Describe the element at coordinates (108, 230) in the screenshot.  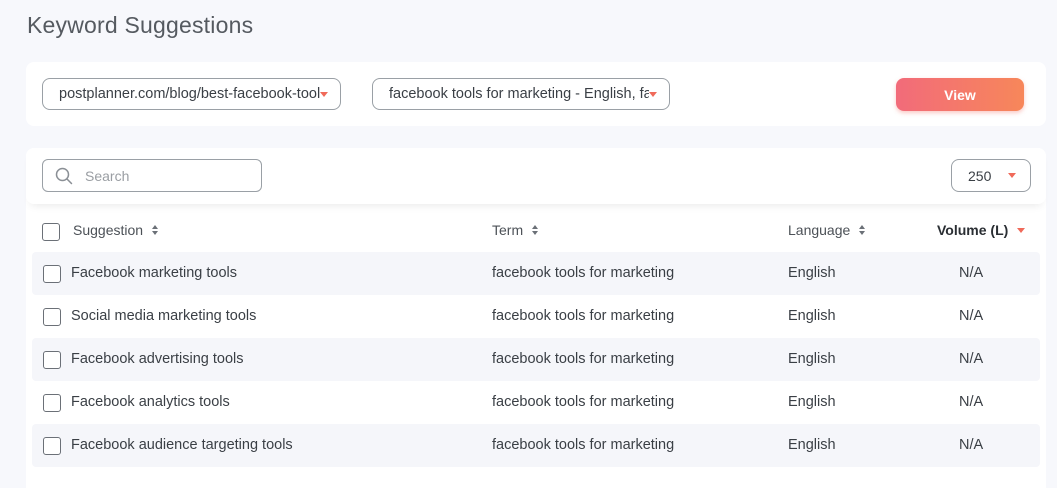
I see `column-header-label: Suggestion` at that location.